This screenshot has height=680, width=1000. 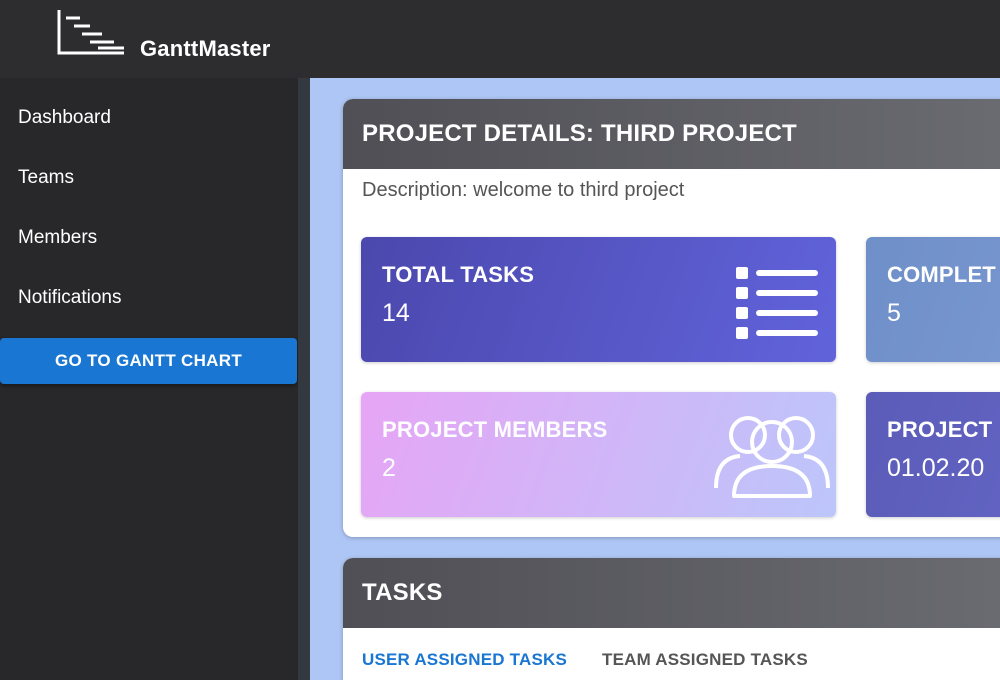 What do you see at coordinates (936, 468) in the screenshot?
I see `project-date-value: 01.02.20` at bounding box center [936, 468].